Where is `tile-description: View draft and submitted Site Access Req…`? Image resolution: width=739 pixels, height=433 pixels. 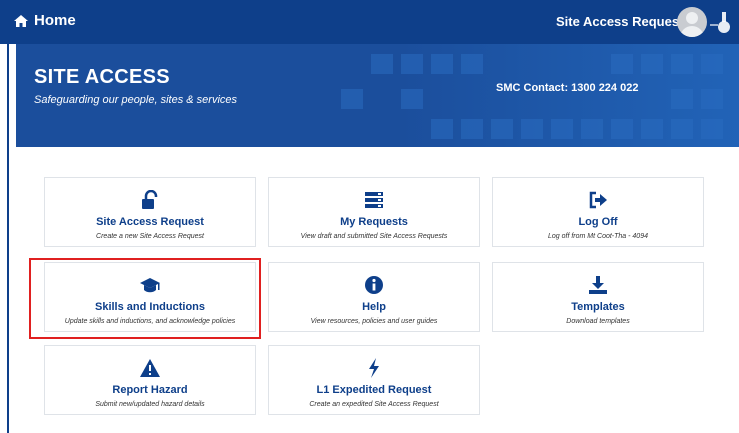 tile-description: View draft and submitted Site Access Req… is located at coordinates (374, 236).